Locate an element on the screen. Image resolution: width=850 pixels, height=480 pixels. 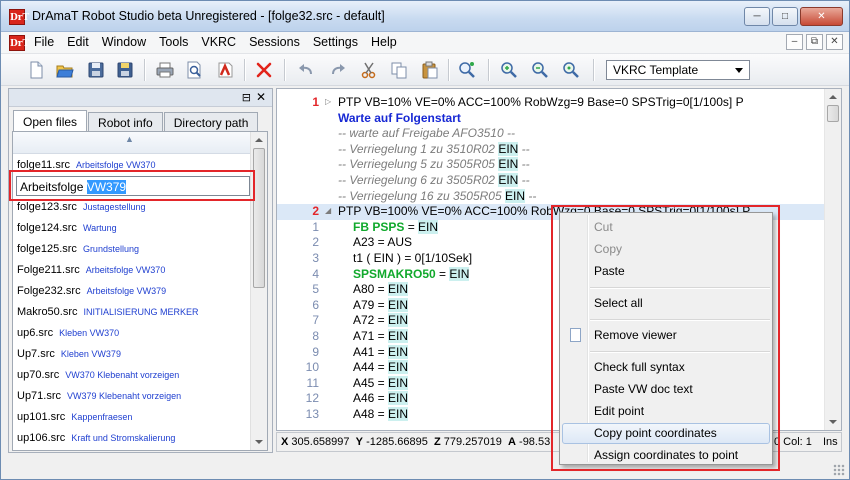
tab-open-files: Open files is located at coordinates (50, 121).